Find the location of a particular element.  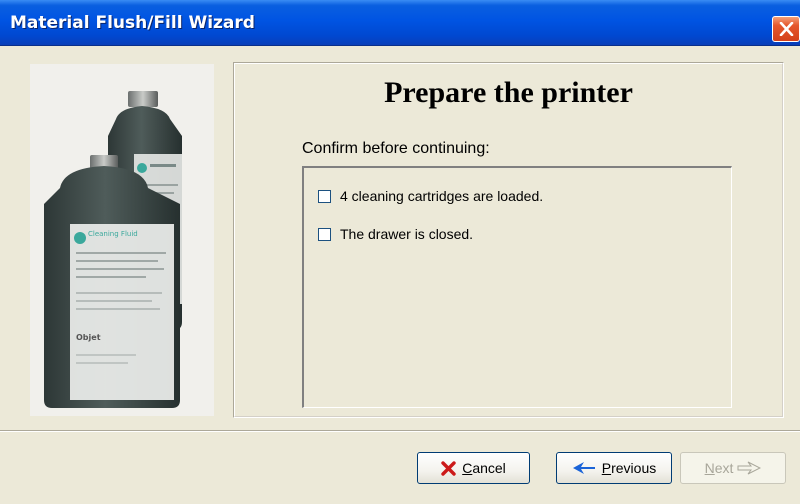

blue-left-arrow-icon is located at coordinates (584, 468).